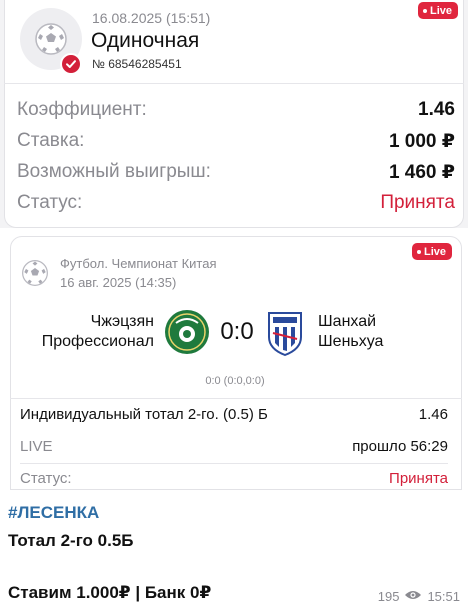 This screenshot has height=610, width=468. Describe the element at coordinates (413, 596) in the screenshot. I see `eye-icon` at that location.